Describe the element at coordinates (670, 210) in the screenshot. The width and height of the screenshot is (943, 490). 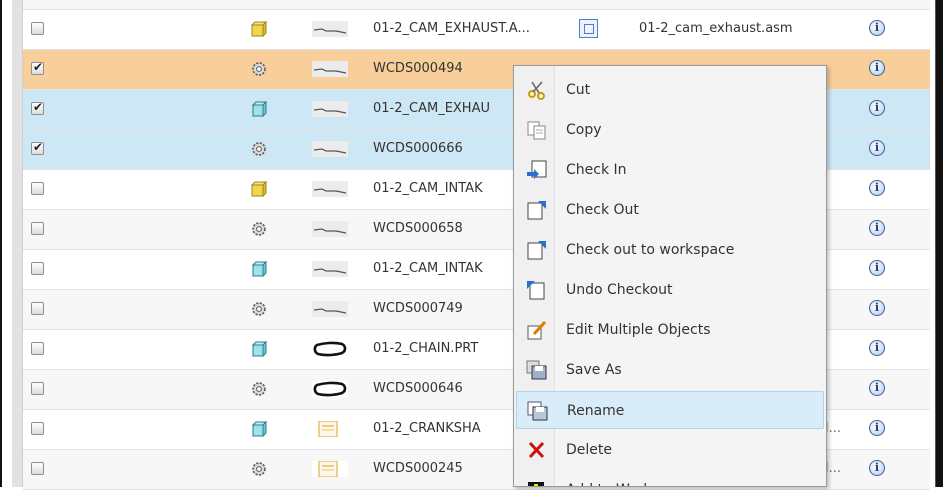
I see `menu-item-check-out: Check Out` at that location.